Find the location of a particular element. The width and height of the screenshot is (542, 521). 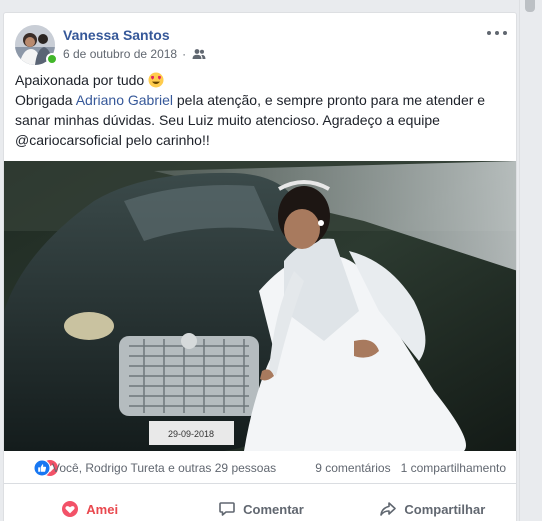

author-name: Vanessa Santos is located at coordinates (116, 35).